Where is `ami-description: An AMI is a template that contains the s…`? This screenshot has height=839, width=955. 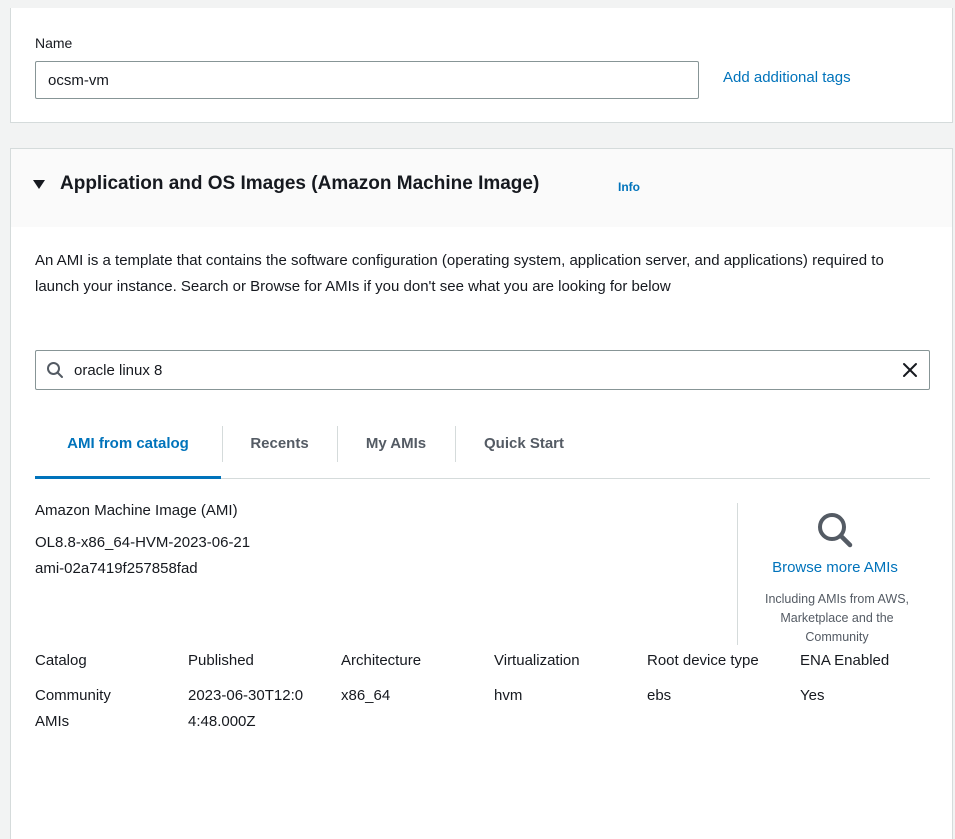
ami-description: An AMI is a template that contains the s… is located at coordinates (459, 273).